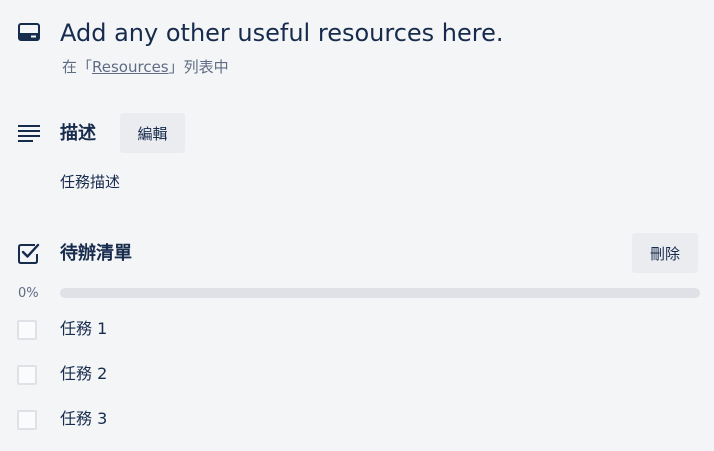  Describe the element at coordinates (90, 182) in the screenshot. I see `description-text: 任務描述` at that location.